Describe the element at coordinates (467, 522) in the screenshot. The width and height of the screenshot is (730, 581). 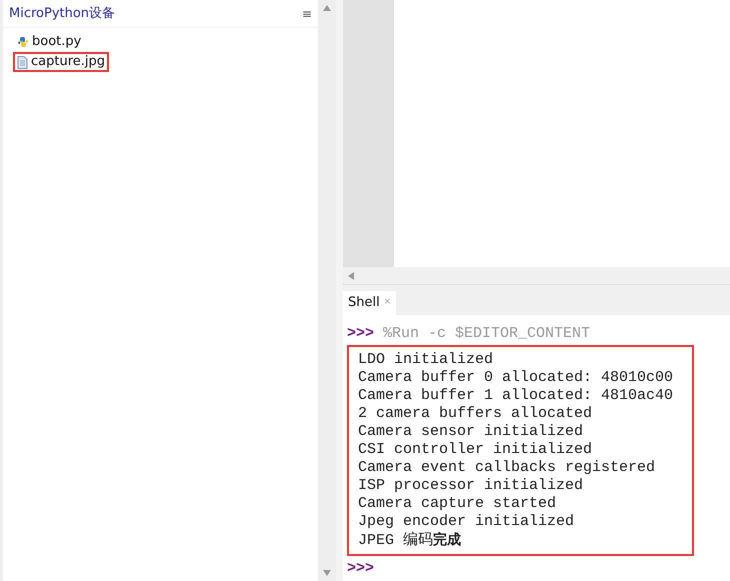
I see `output-line: Jpeg encoder initialized` at that location.